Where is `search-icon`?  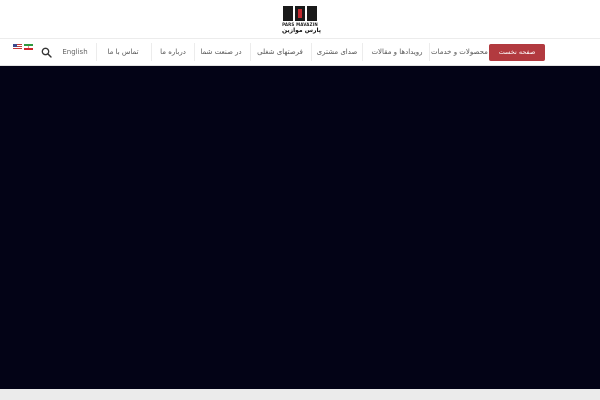 search-icon is located at coordinates (46, 52).